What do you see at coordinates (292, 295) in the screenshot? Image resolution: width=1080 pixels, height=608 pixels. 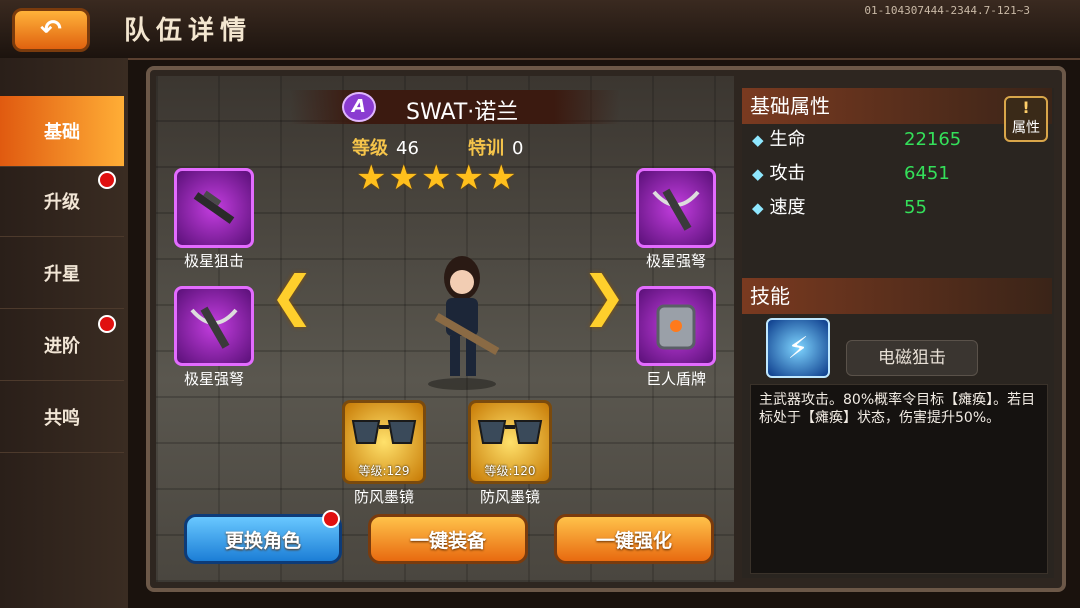 I see `previous-hero-arrow-icon: ❮` at bounding box center [292, 295].